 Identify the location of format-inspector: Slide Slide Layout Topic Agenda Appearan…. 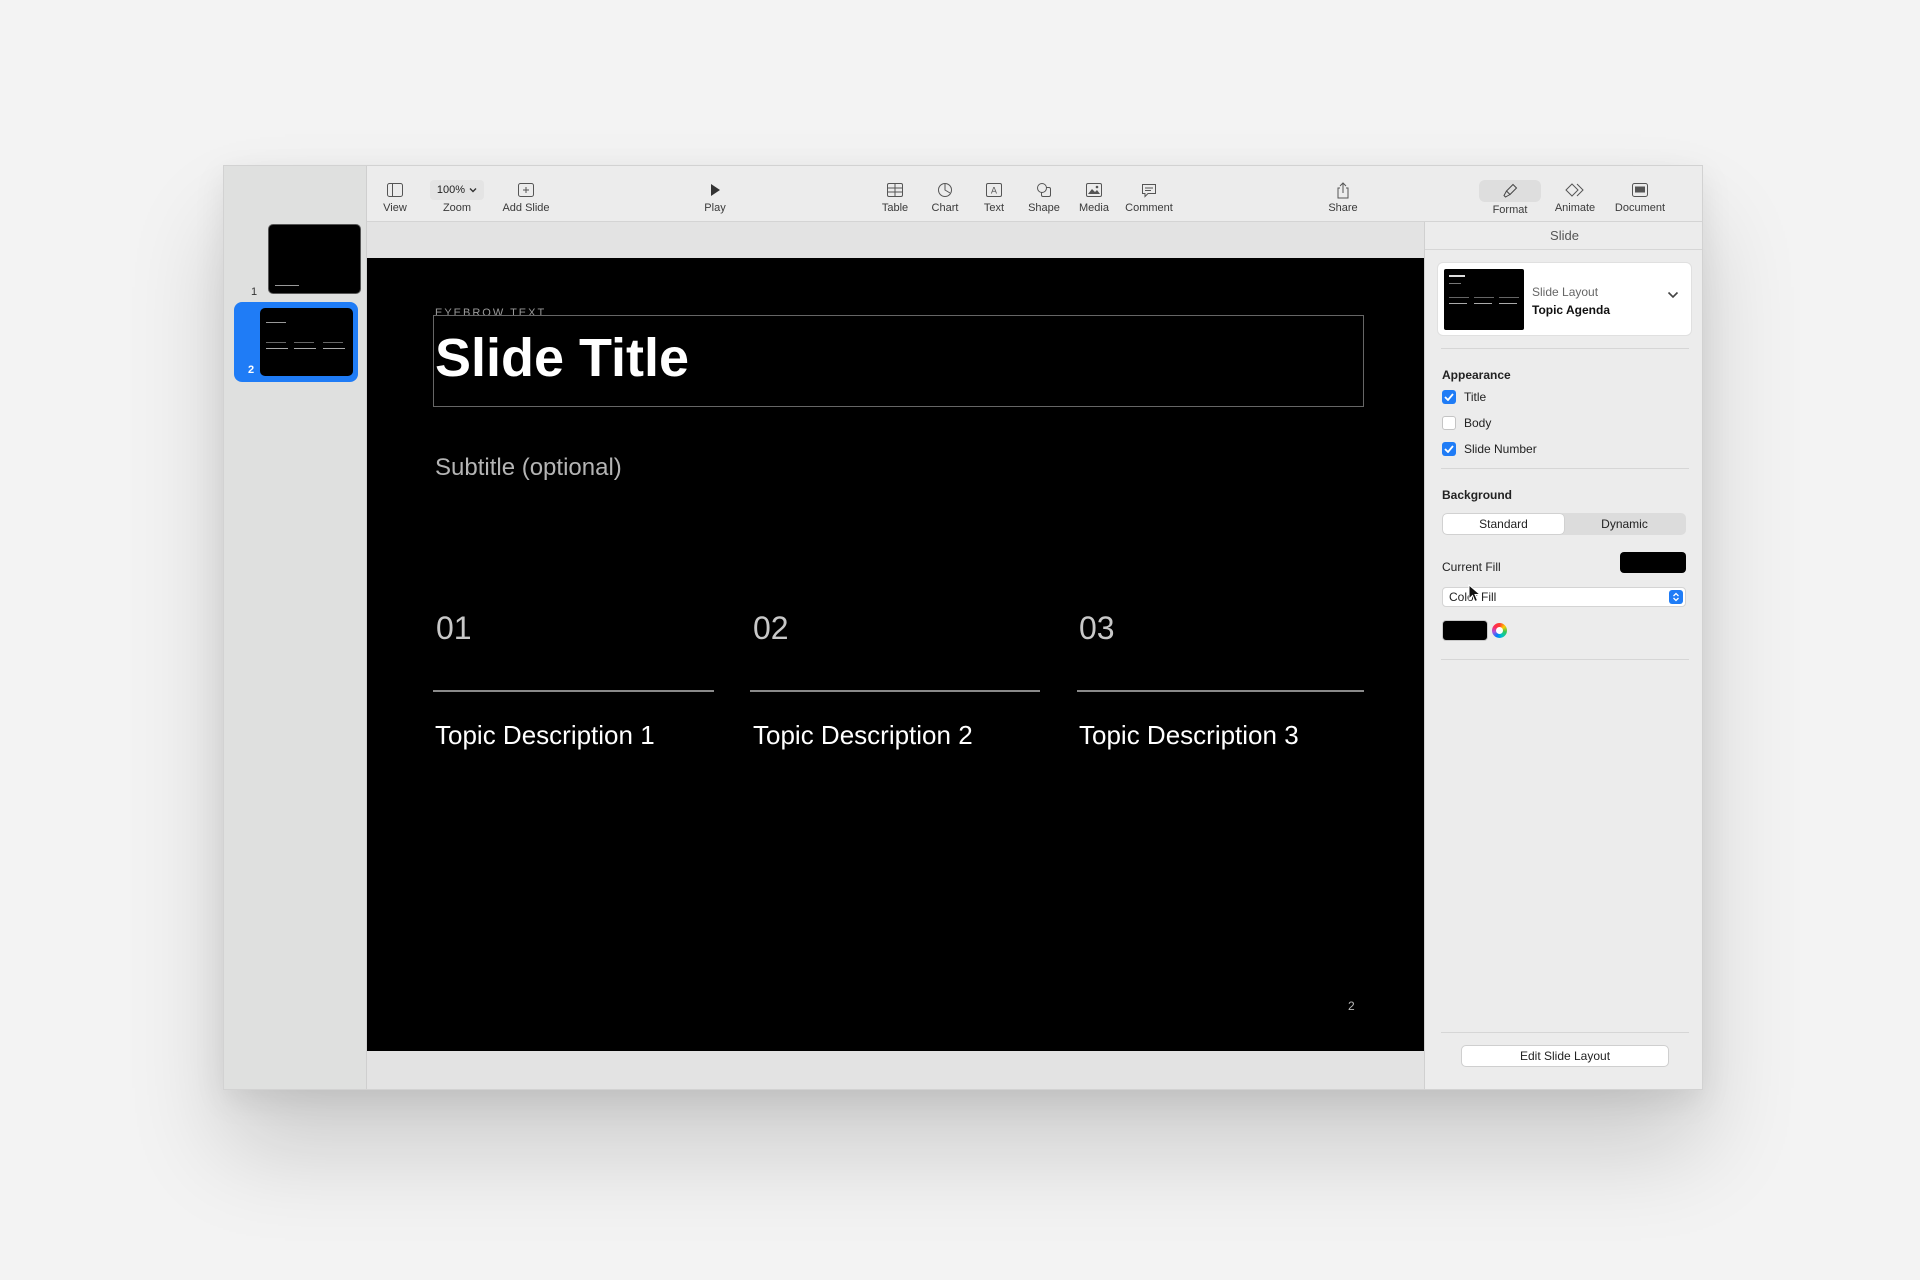
(1563, 655).